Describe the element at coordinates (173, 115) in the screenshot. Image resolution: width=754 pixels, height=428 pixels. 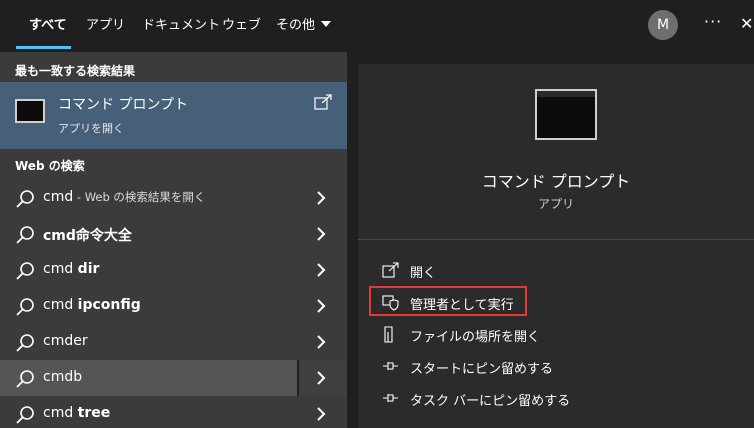
I see `best-match-item: コマンド プロンプト アプリを開く` at that location.